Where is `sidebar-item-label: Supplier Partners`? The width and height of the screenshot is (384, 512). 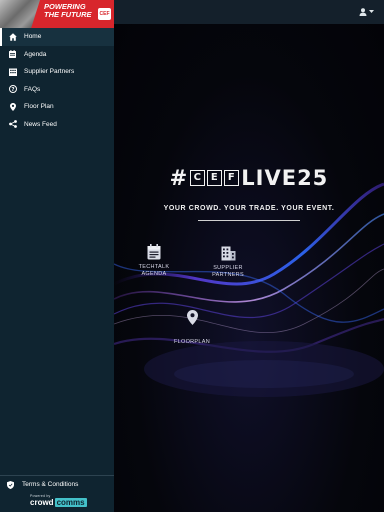 sidebar-item-label: Supplier Partners is located at coordinates (49, 72).